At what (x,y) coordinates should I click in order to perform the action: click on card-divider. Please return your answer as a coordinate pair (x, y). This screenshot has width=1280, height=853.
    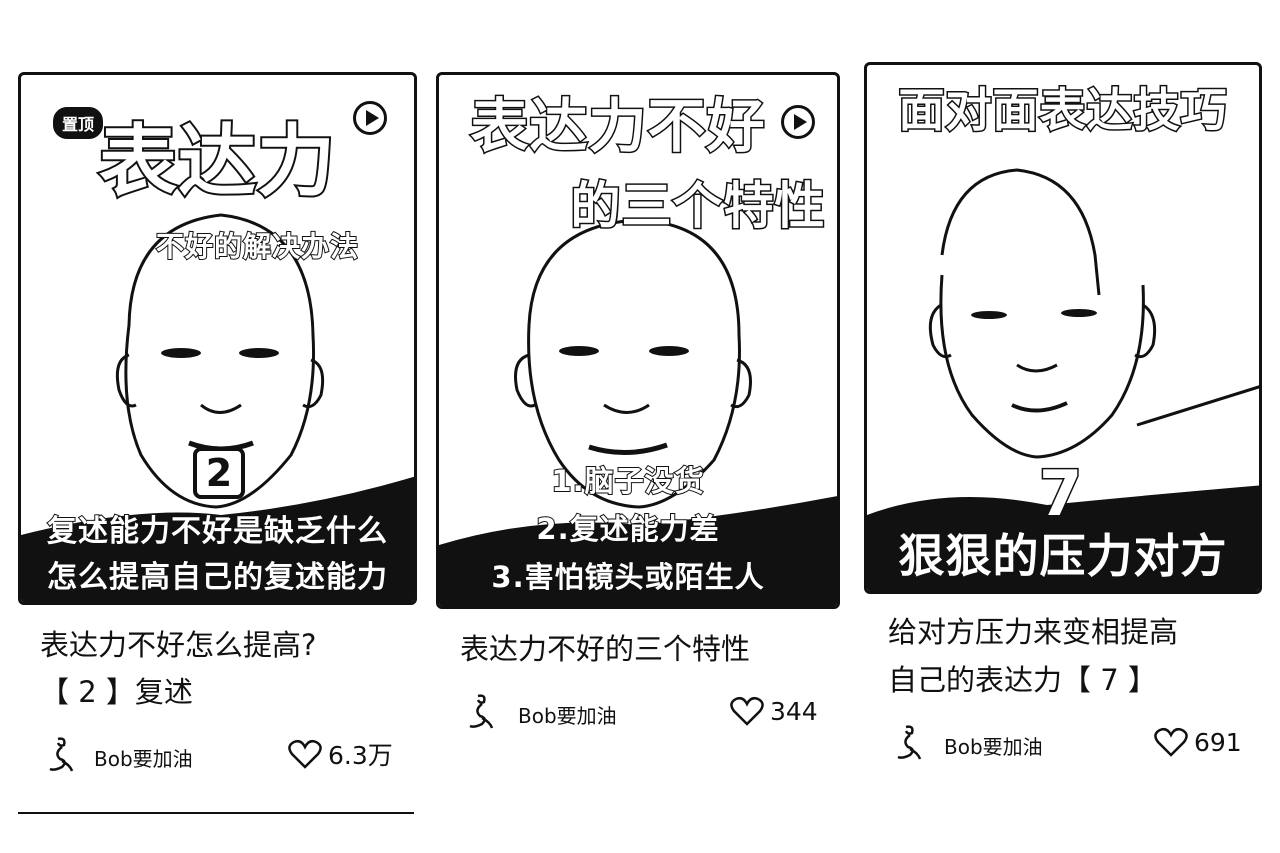
    Looking at the image, I should click on (216, 813).